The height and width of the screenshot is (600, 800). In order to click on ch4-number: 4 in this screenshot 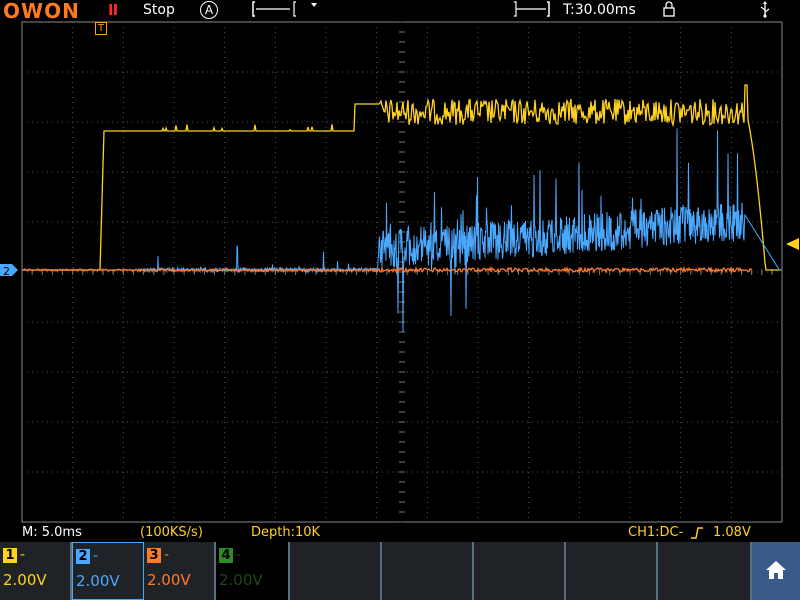, I will do `click(226, 555)`.